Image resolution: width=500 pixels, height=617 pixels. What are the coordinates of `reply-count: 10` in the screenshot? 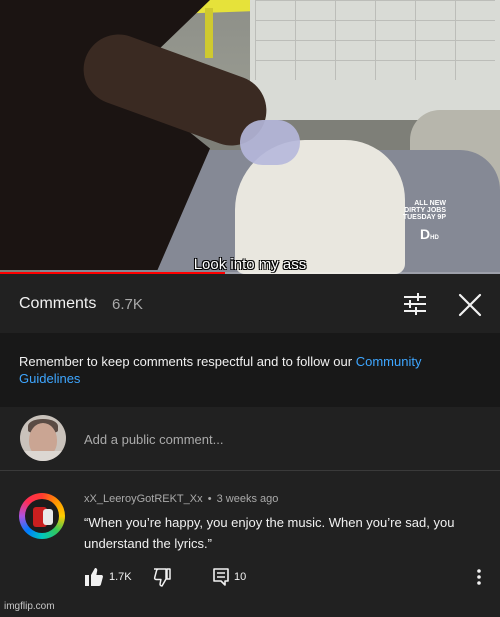 It's located at (240, 577).